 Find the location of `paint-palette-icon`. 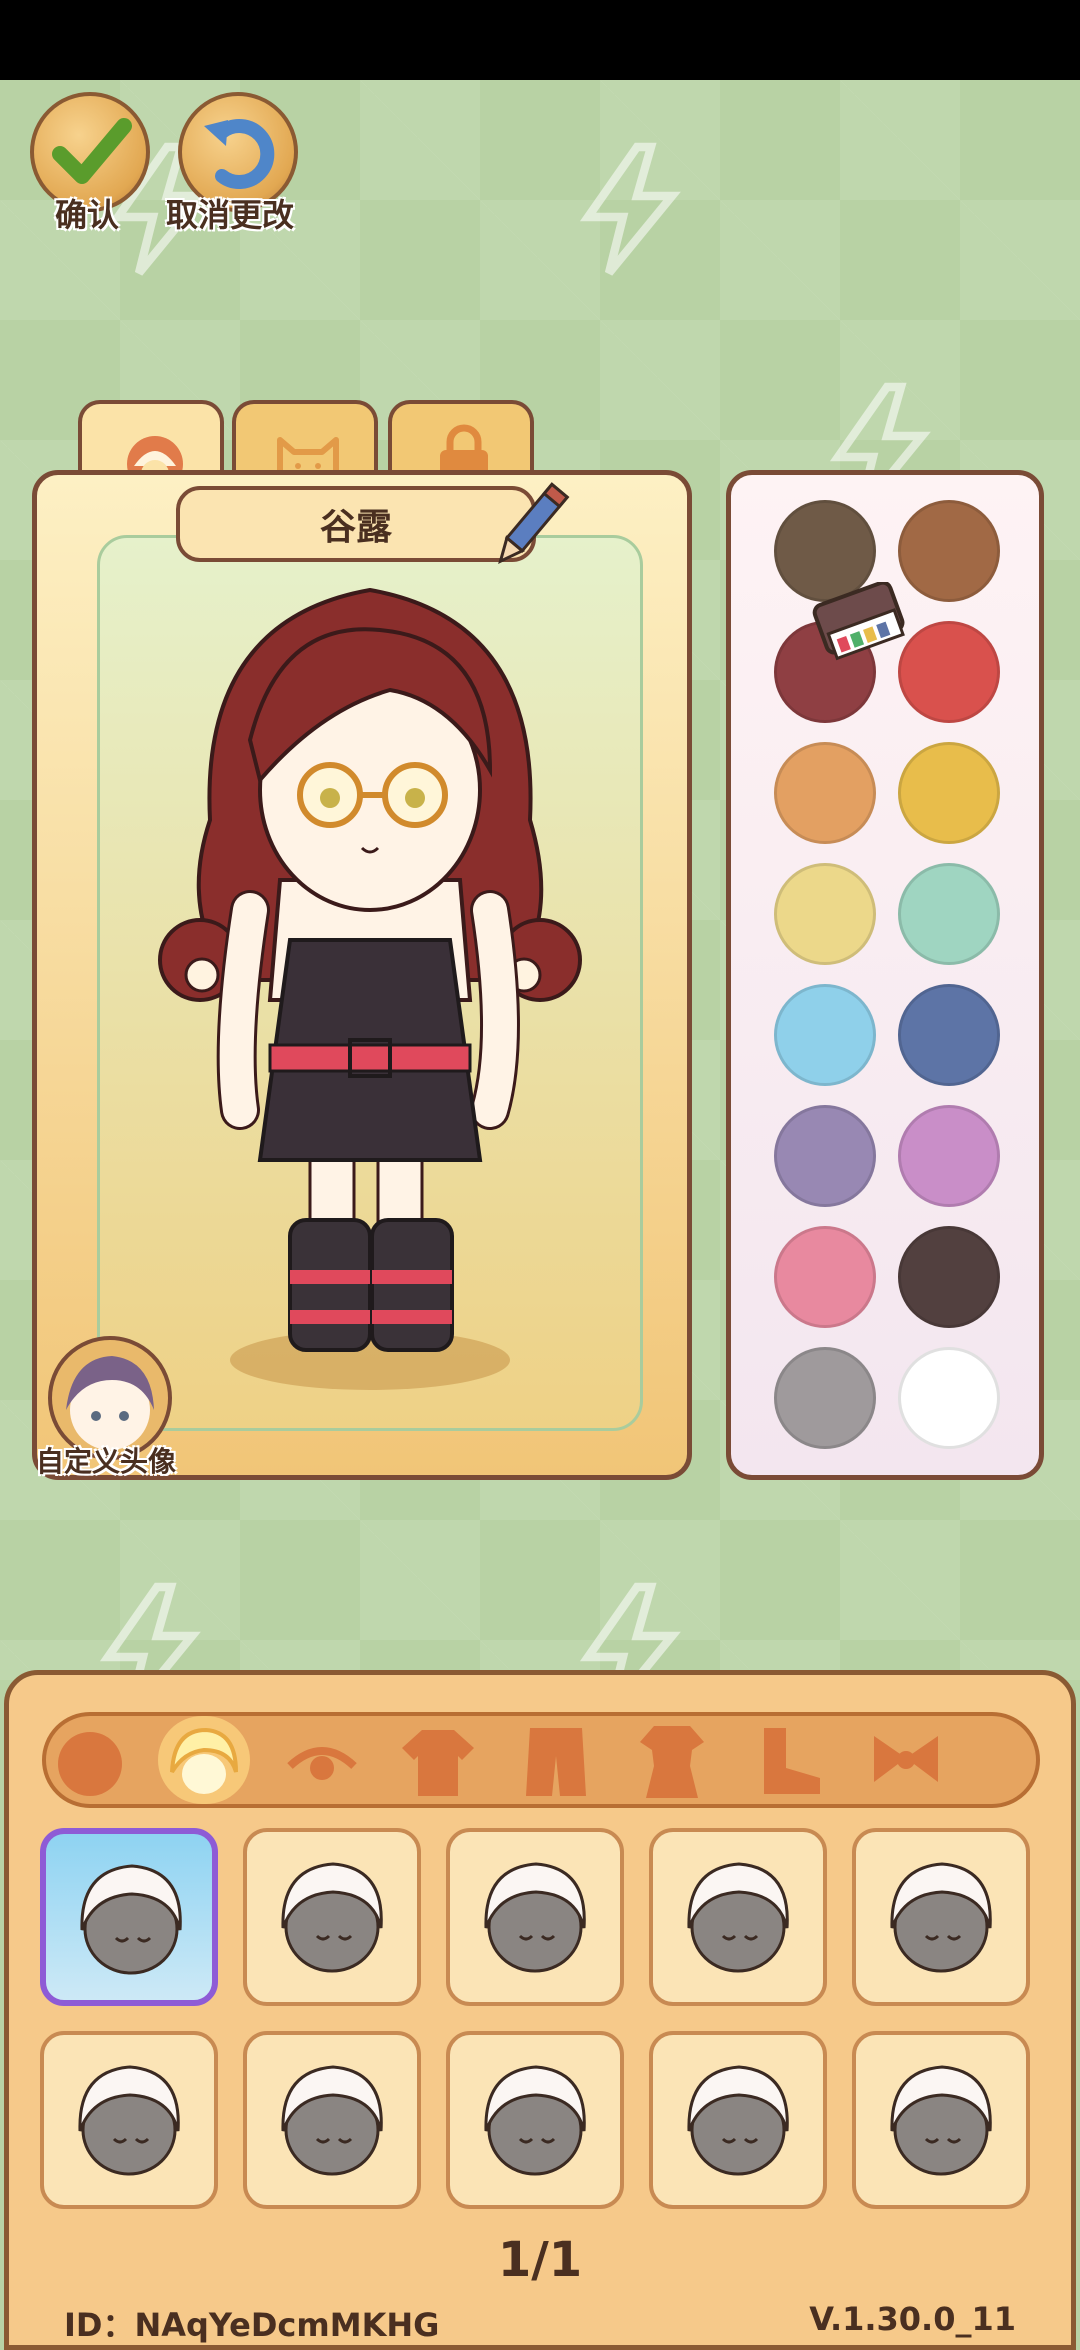

paint-palette-icon is located at coordinates (858, 621).